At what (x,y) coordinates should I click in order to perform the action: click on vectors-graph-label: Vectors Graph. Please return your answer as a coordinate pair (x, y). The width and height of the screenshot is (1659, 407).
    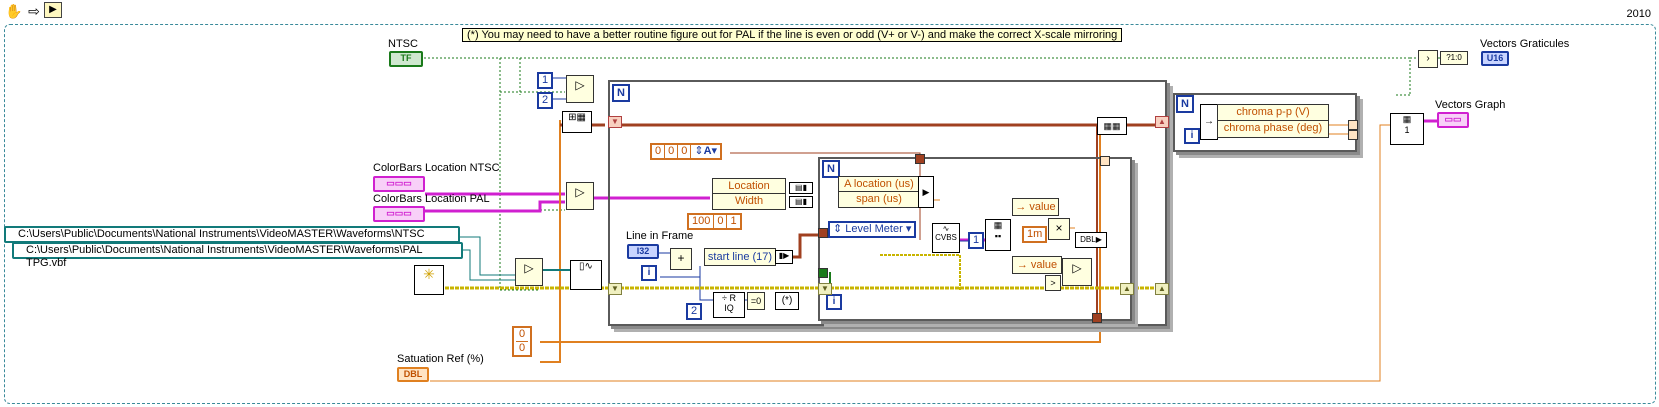
    Looking at the image, I should click on (1470, 105).